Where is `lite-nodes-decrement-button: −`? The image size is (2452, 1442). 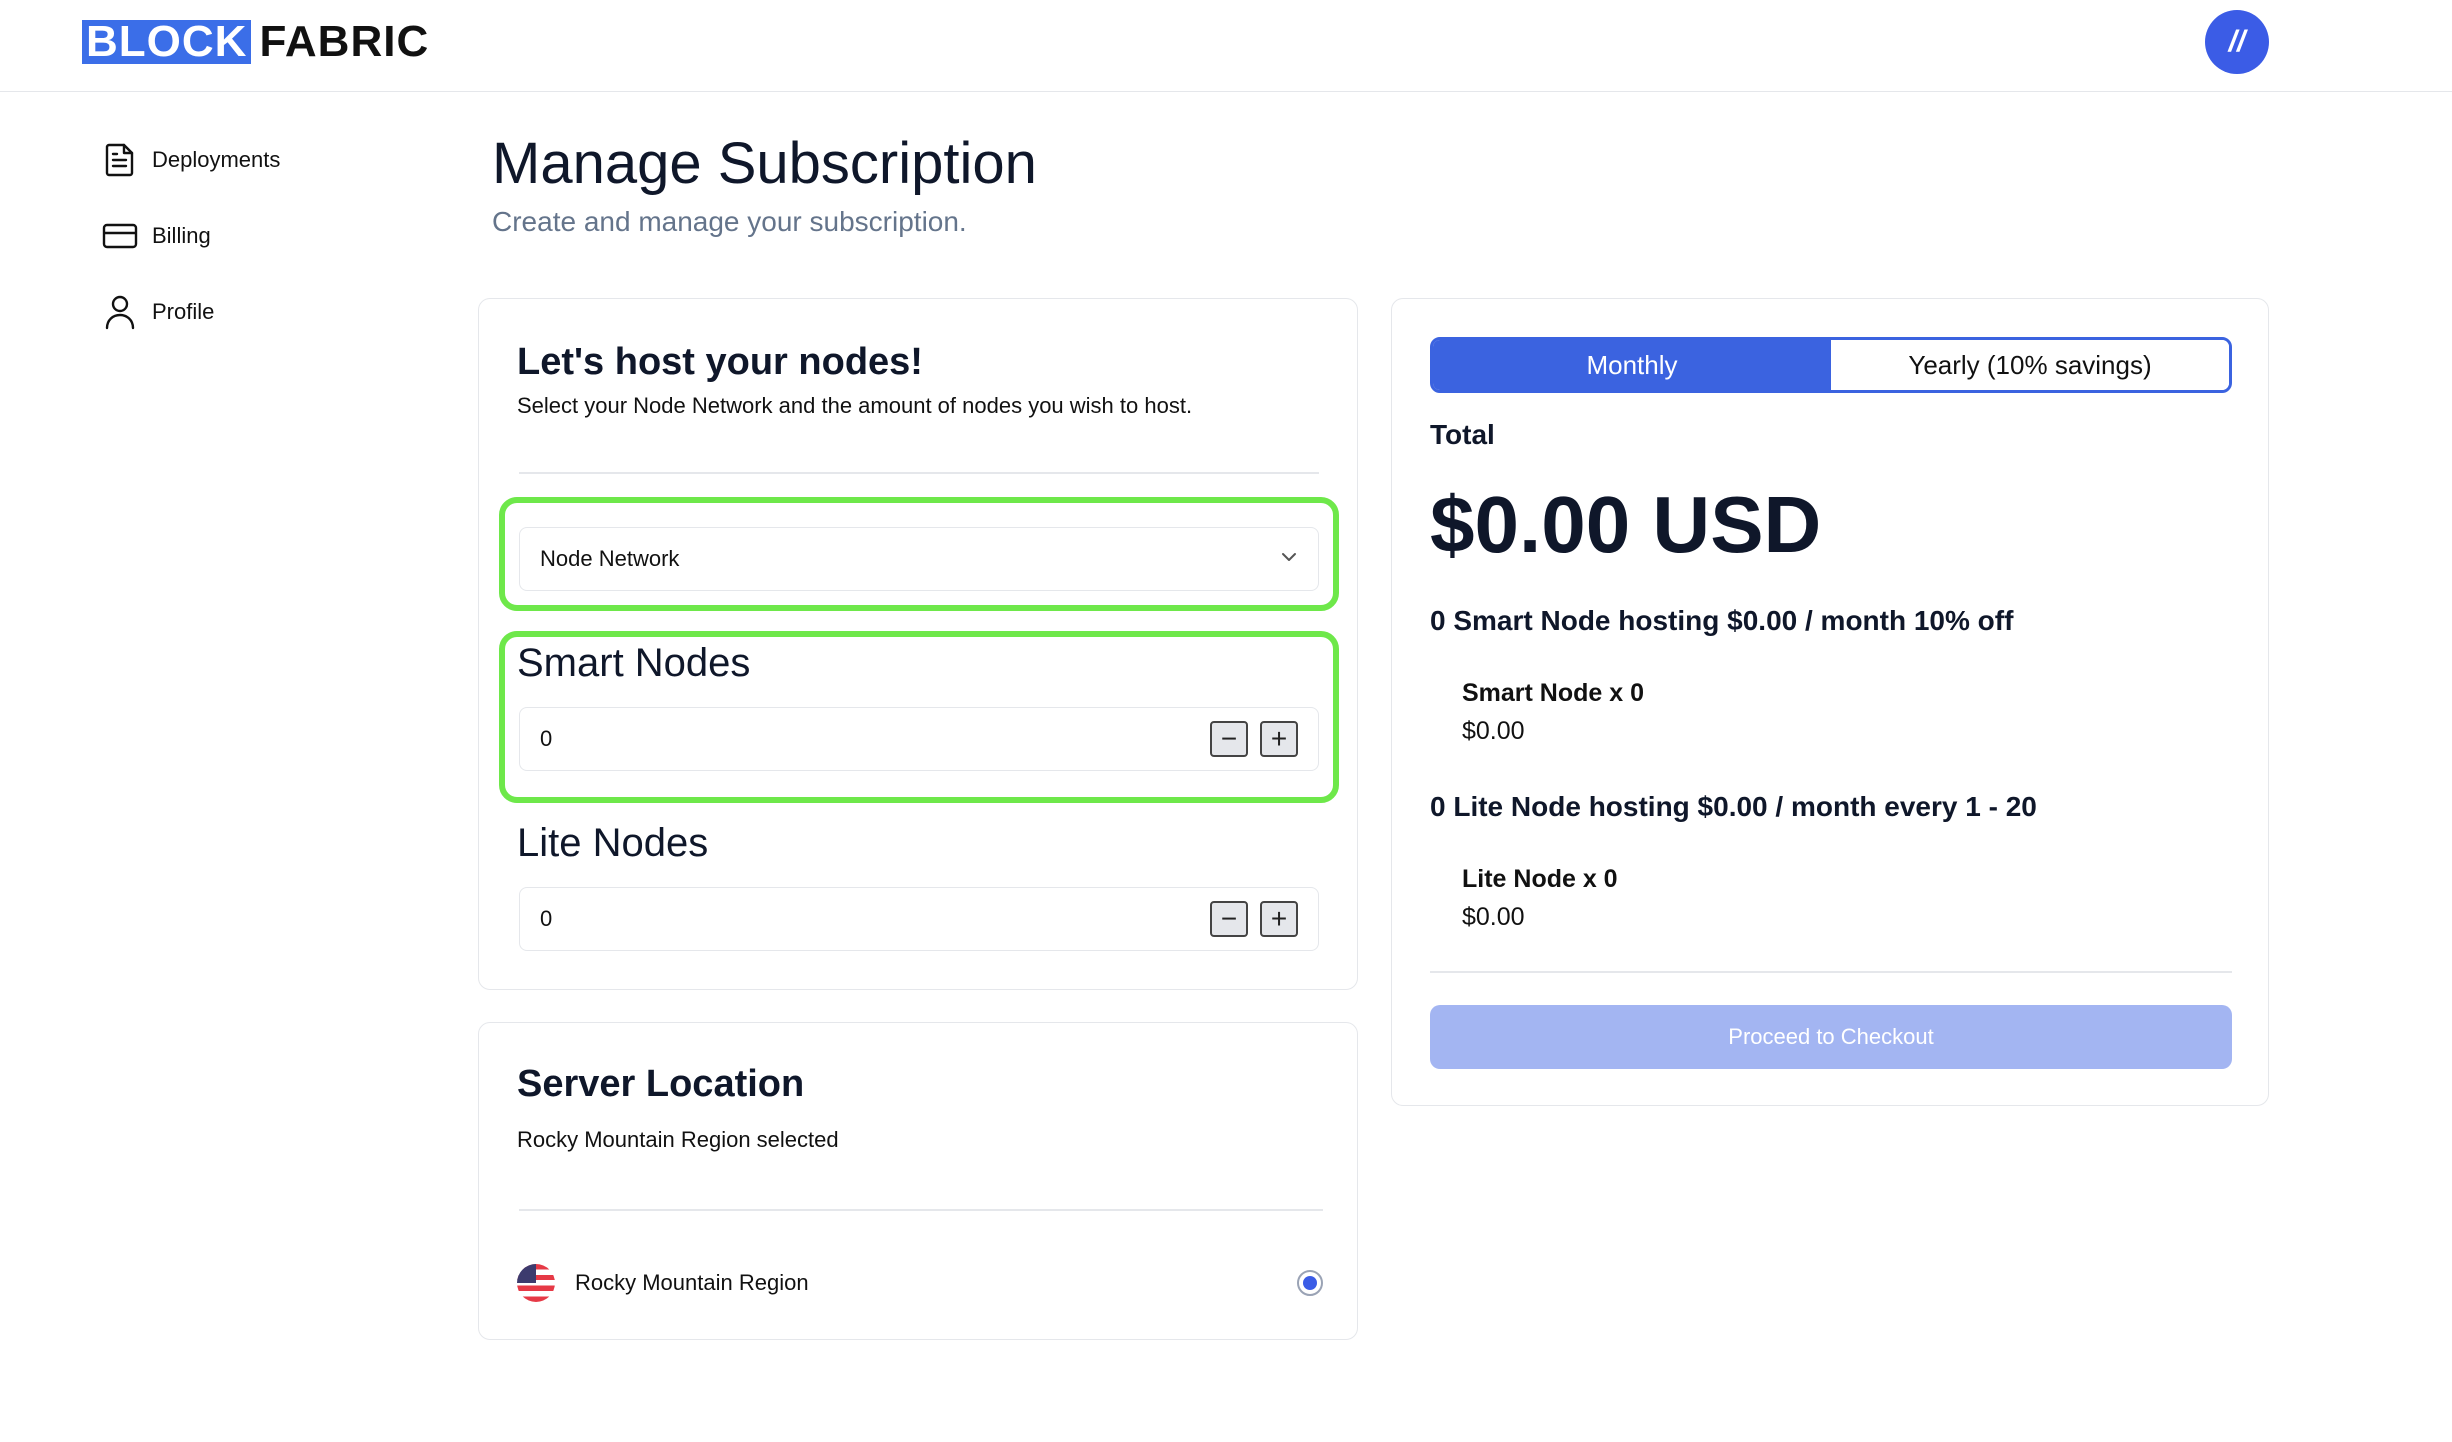
lite-nodes-decrement-button: − is located at coordinates (1229, 919).